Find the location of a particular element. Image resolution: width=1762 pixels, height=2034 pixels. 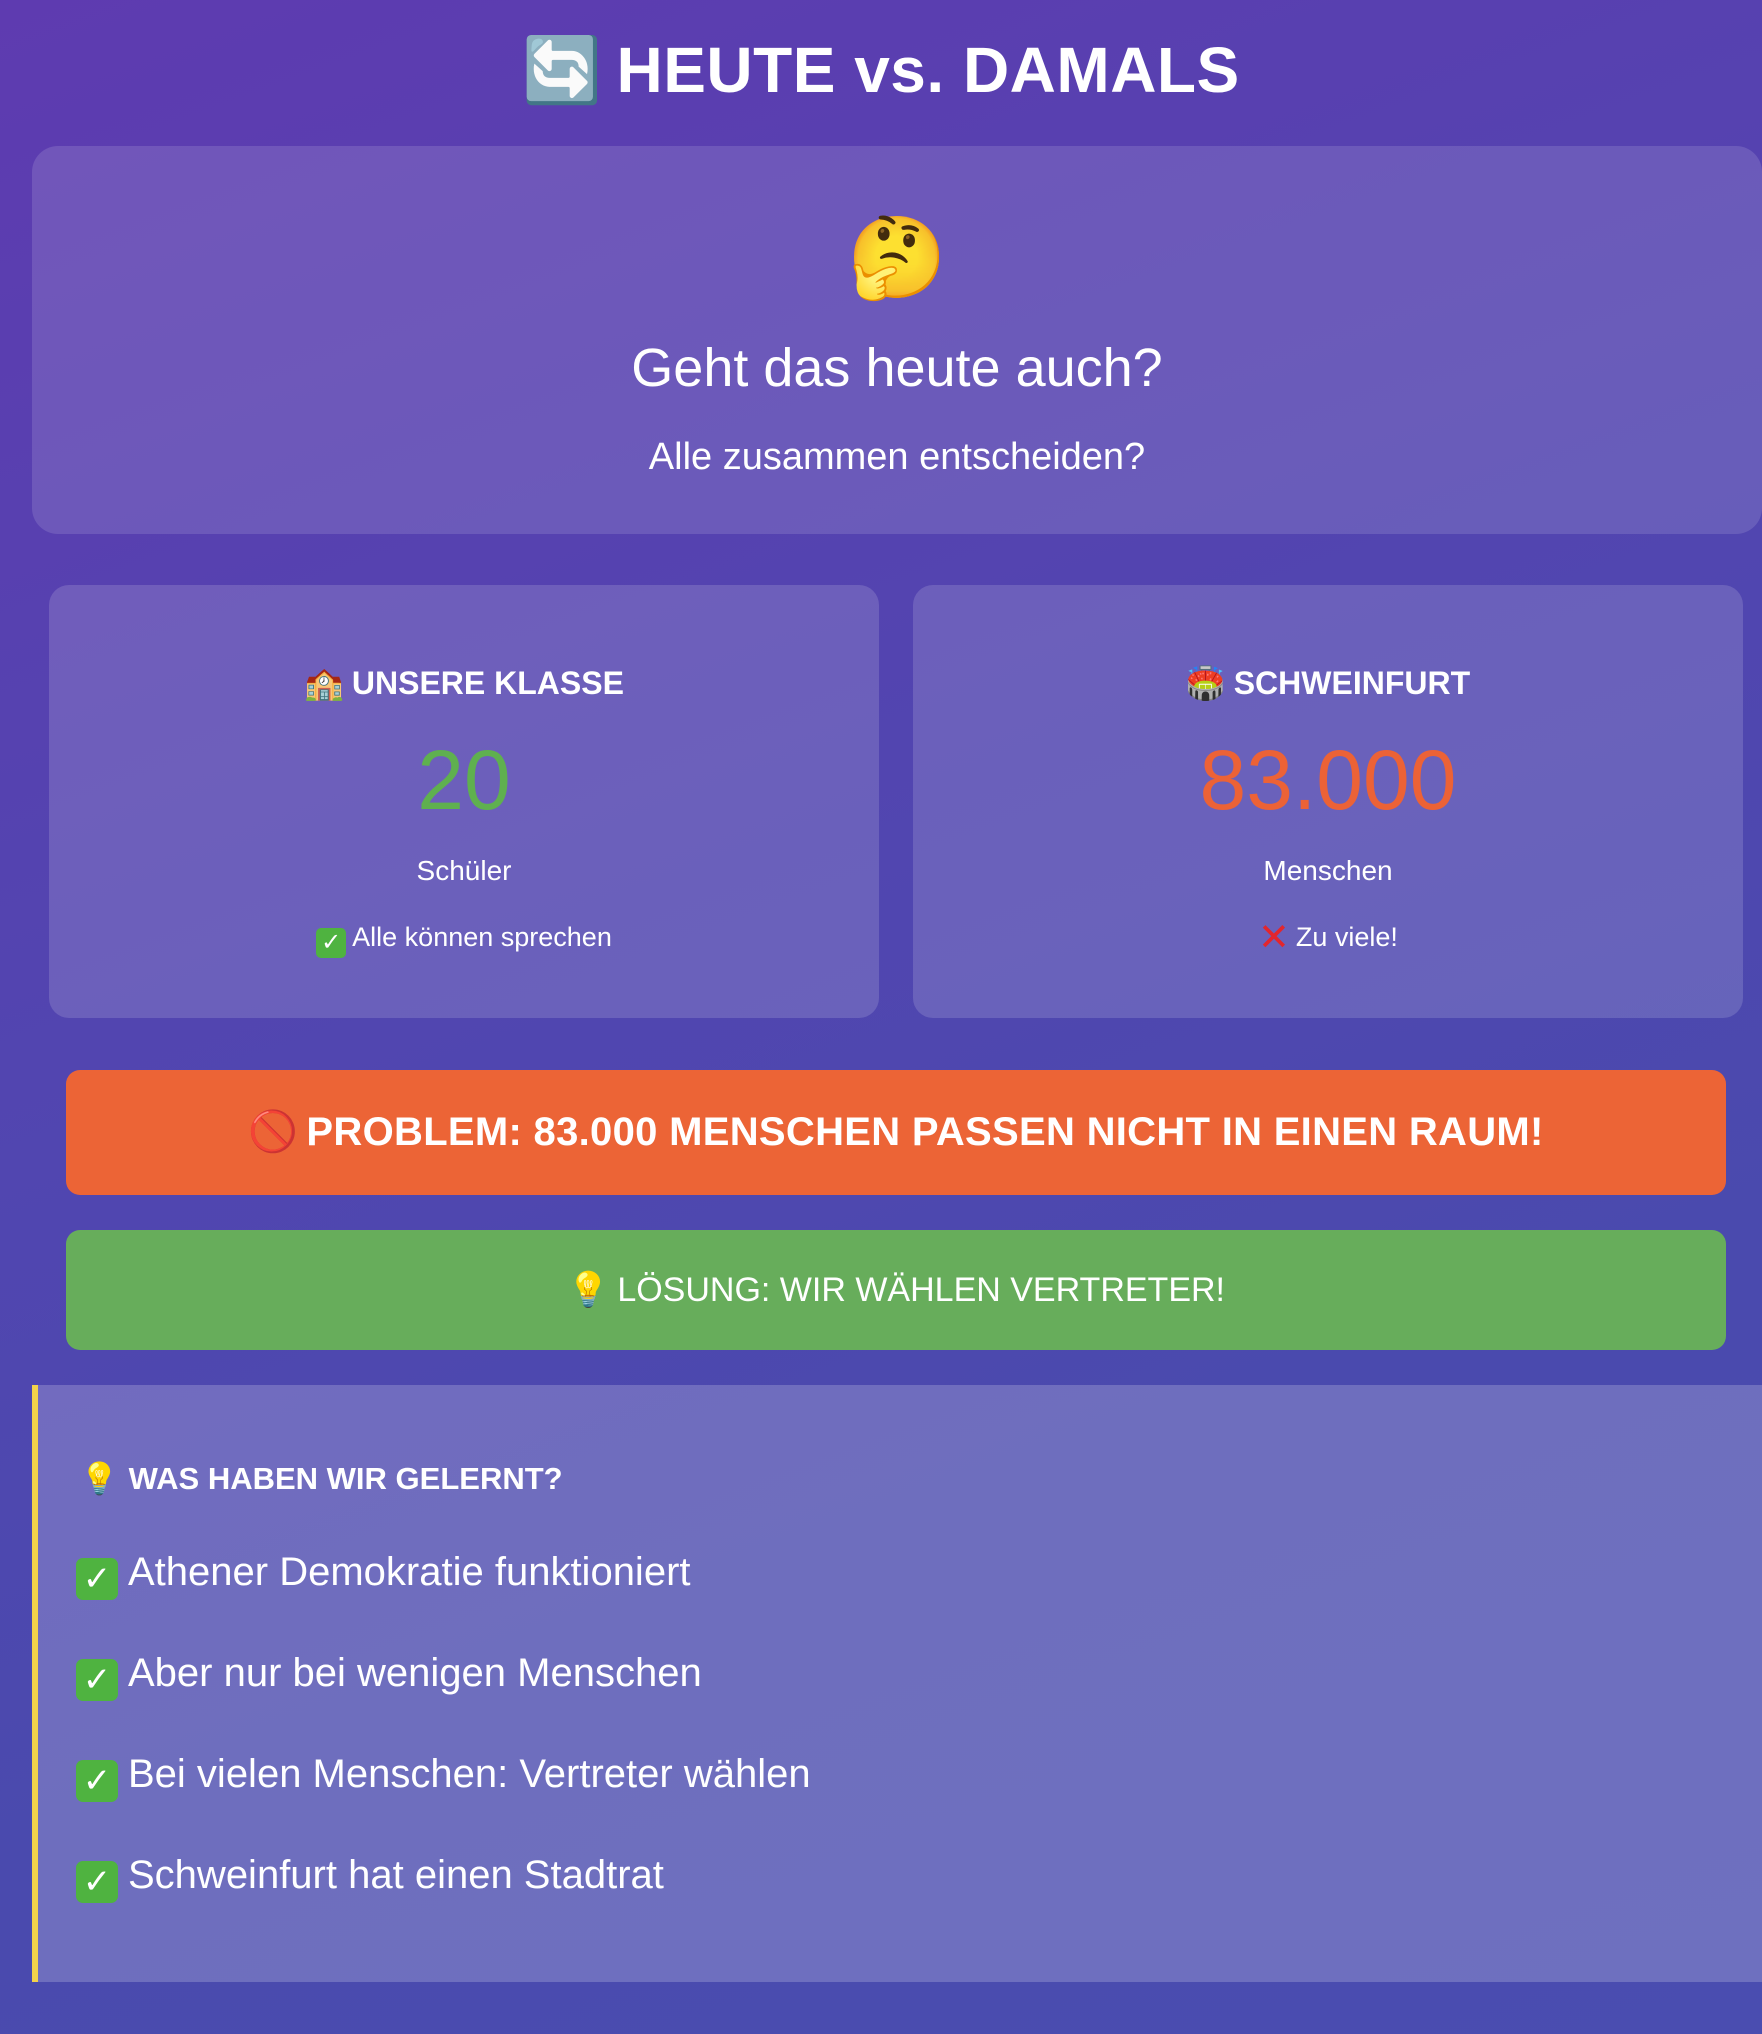

city-stat-card: 🏟️ SCHWEINFURT 83.000 Menschen ✕ Zu viele! is located at coordinates (1328, 801).